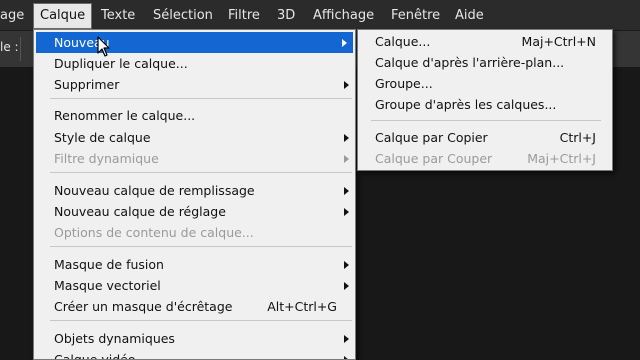 The image size is (640, 360). Describe the element at coordinates (194, 84) in the screenshot. I see `menu-item-supprimer: Supprimer` at that location.